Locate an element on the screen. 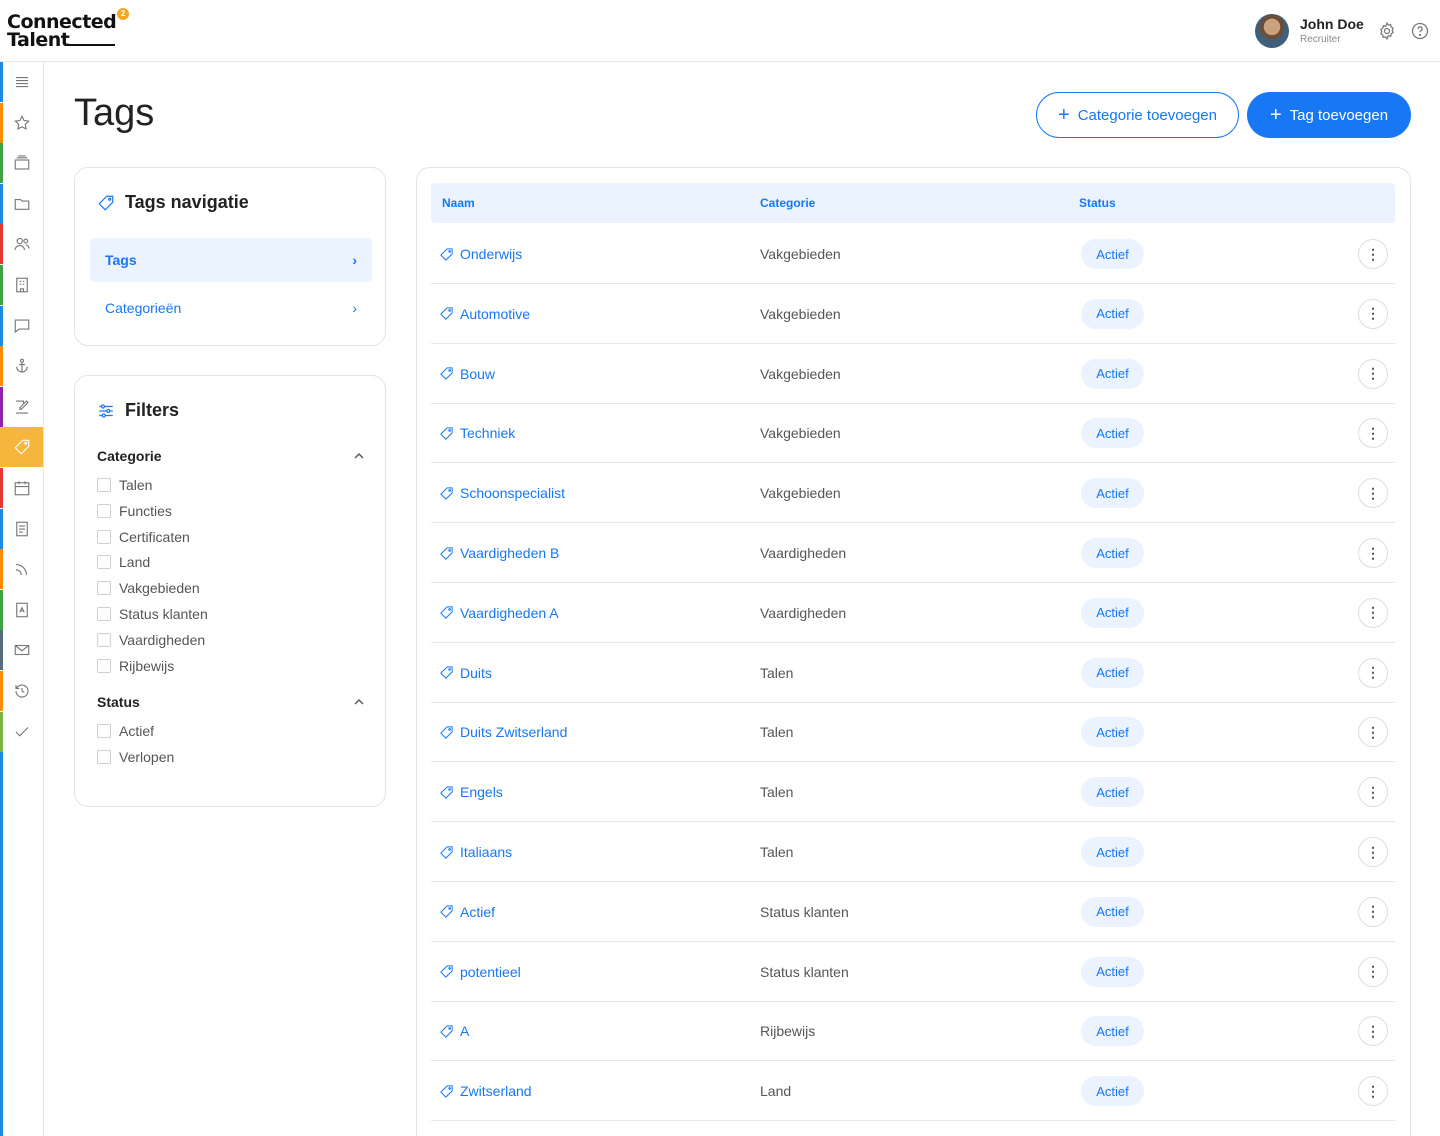 The image size is (1440, 1136). tag-name-link: A is located at coordinates (454, 1031).